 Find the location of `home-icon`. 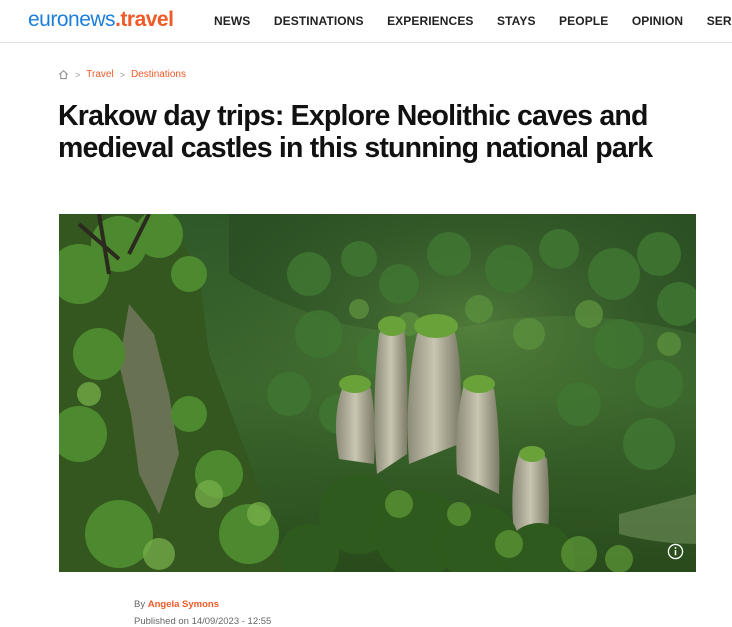

home-icon is located at coordinates (63, 74).